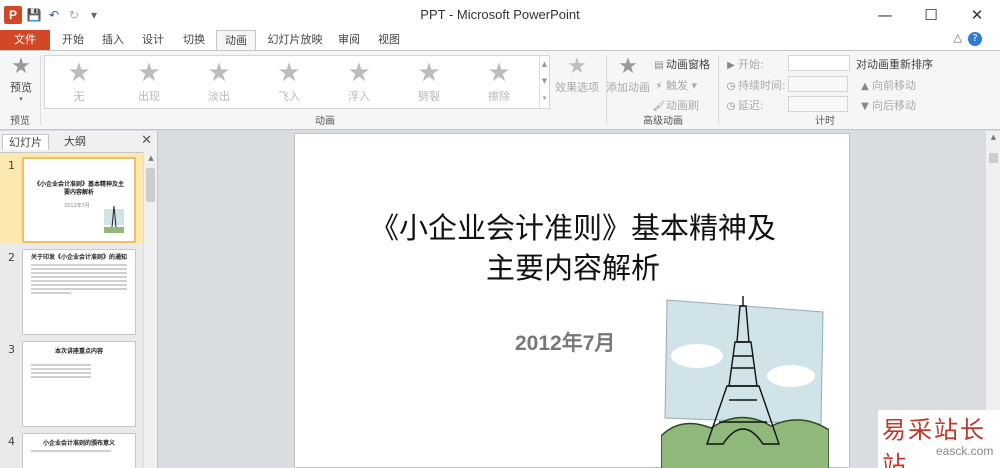  Describe the element at coordinates (349, 40) in the screenshot. I see `tab-review: 审阅` at that location.